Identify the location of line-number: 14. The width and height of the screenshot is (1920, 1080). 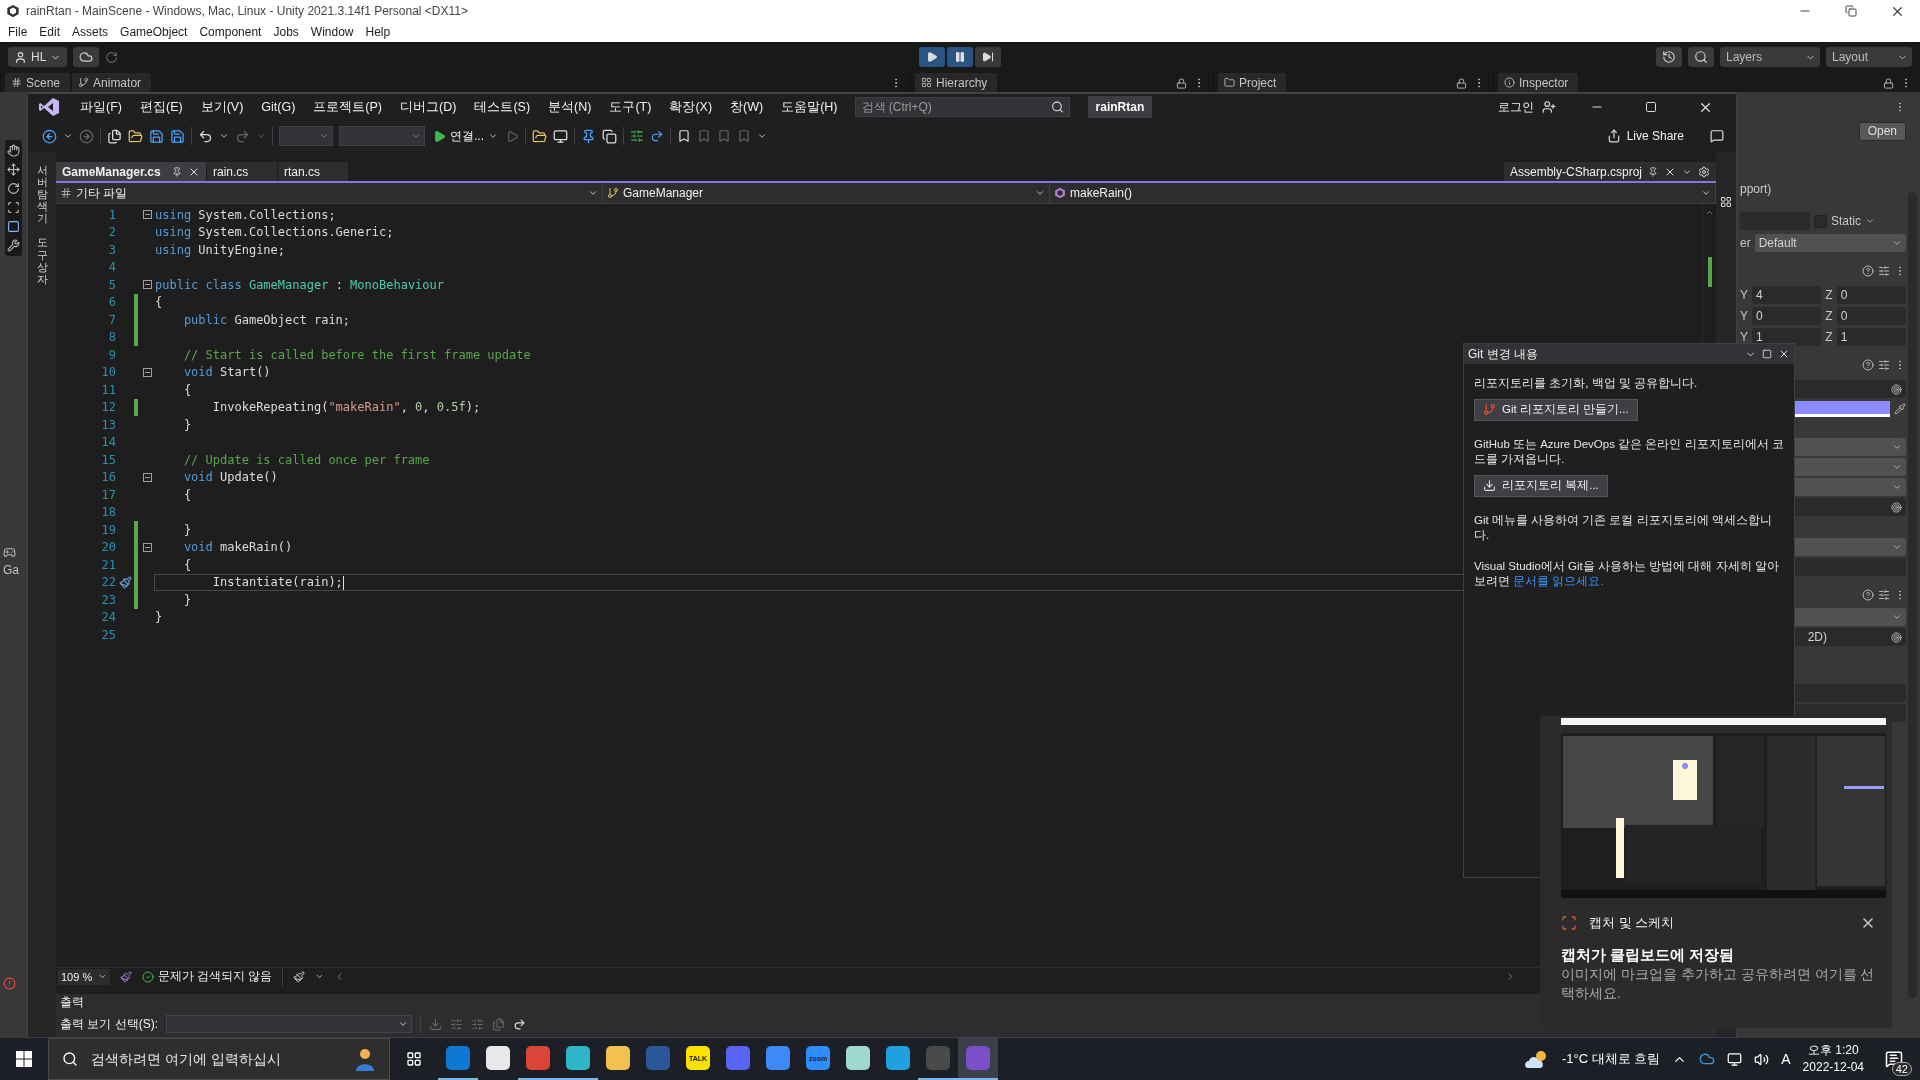
(108, 442).